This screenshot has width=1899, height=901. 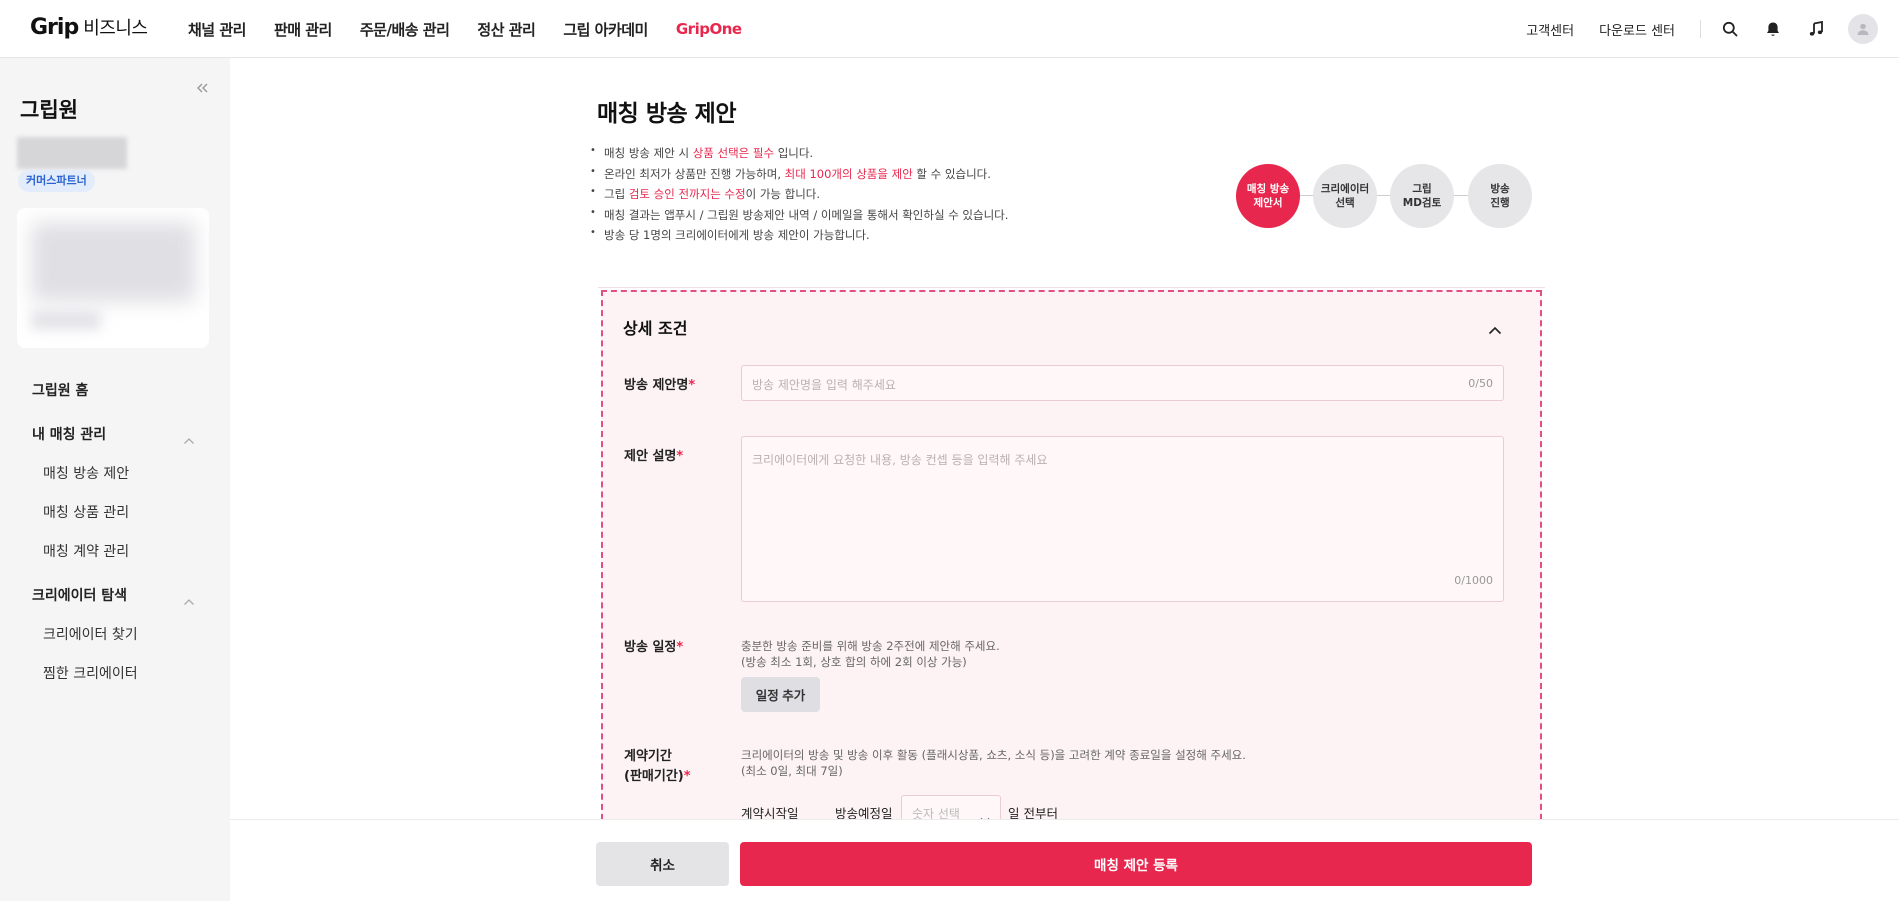 What do you see at coordinates (1422, 196) in the screenshot?
I see `step-md-review: 그립 MD검토` at bounding box center [1422, 196].